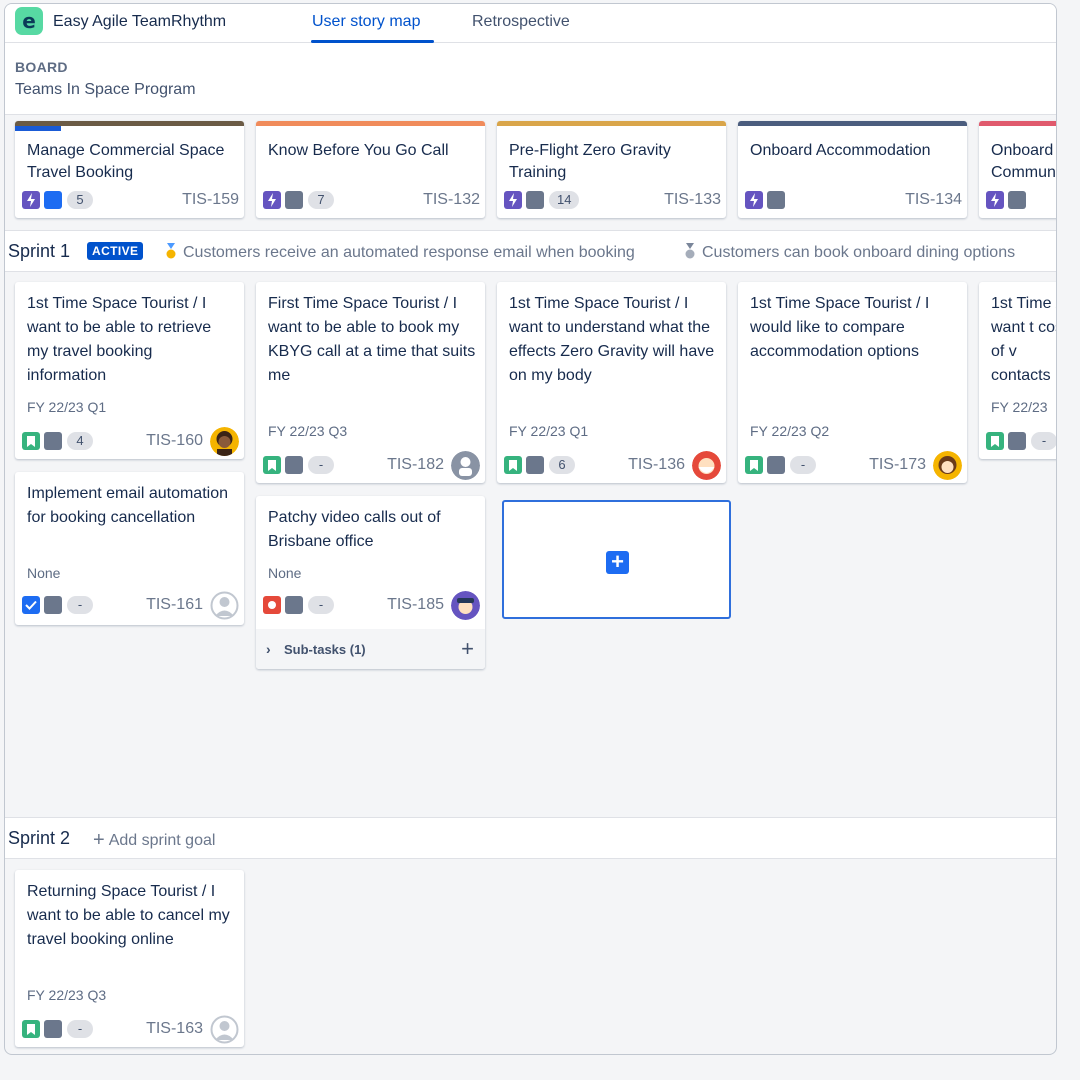  I want to click on silver-medal-icon, so click(690, 251).